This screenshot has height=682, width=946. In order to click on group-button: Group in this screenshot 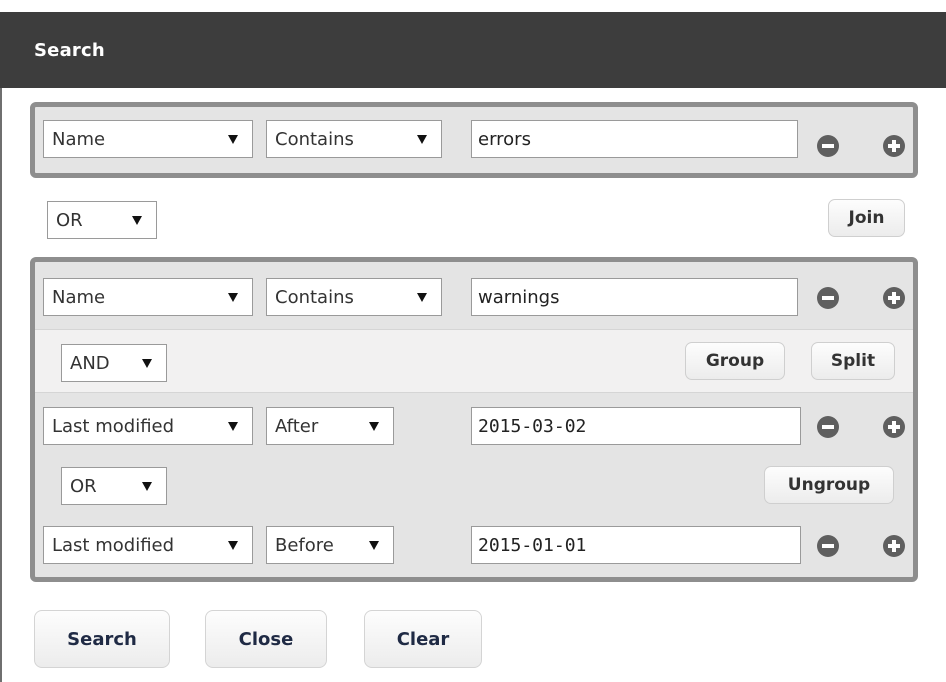, I will do `click(735, 361)`.